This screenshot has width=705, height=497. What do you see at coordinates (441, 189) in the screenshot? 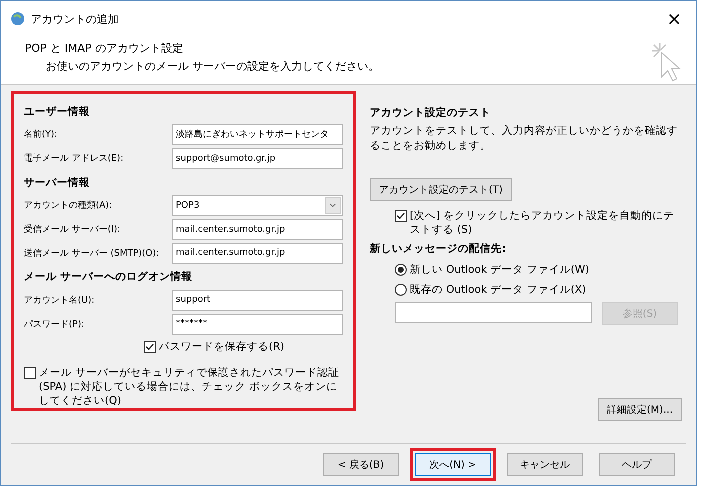
I see `test-account-button: アカウント設定のテスト(T)` at bounding box center [441, 189].